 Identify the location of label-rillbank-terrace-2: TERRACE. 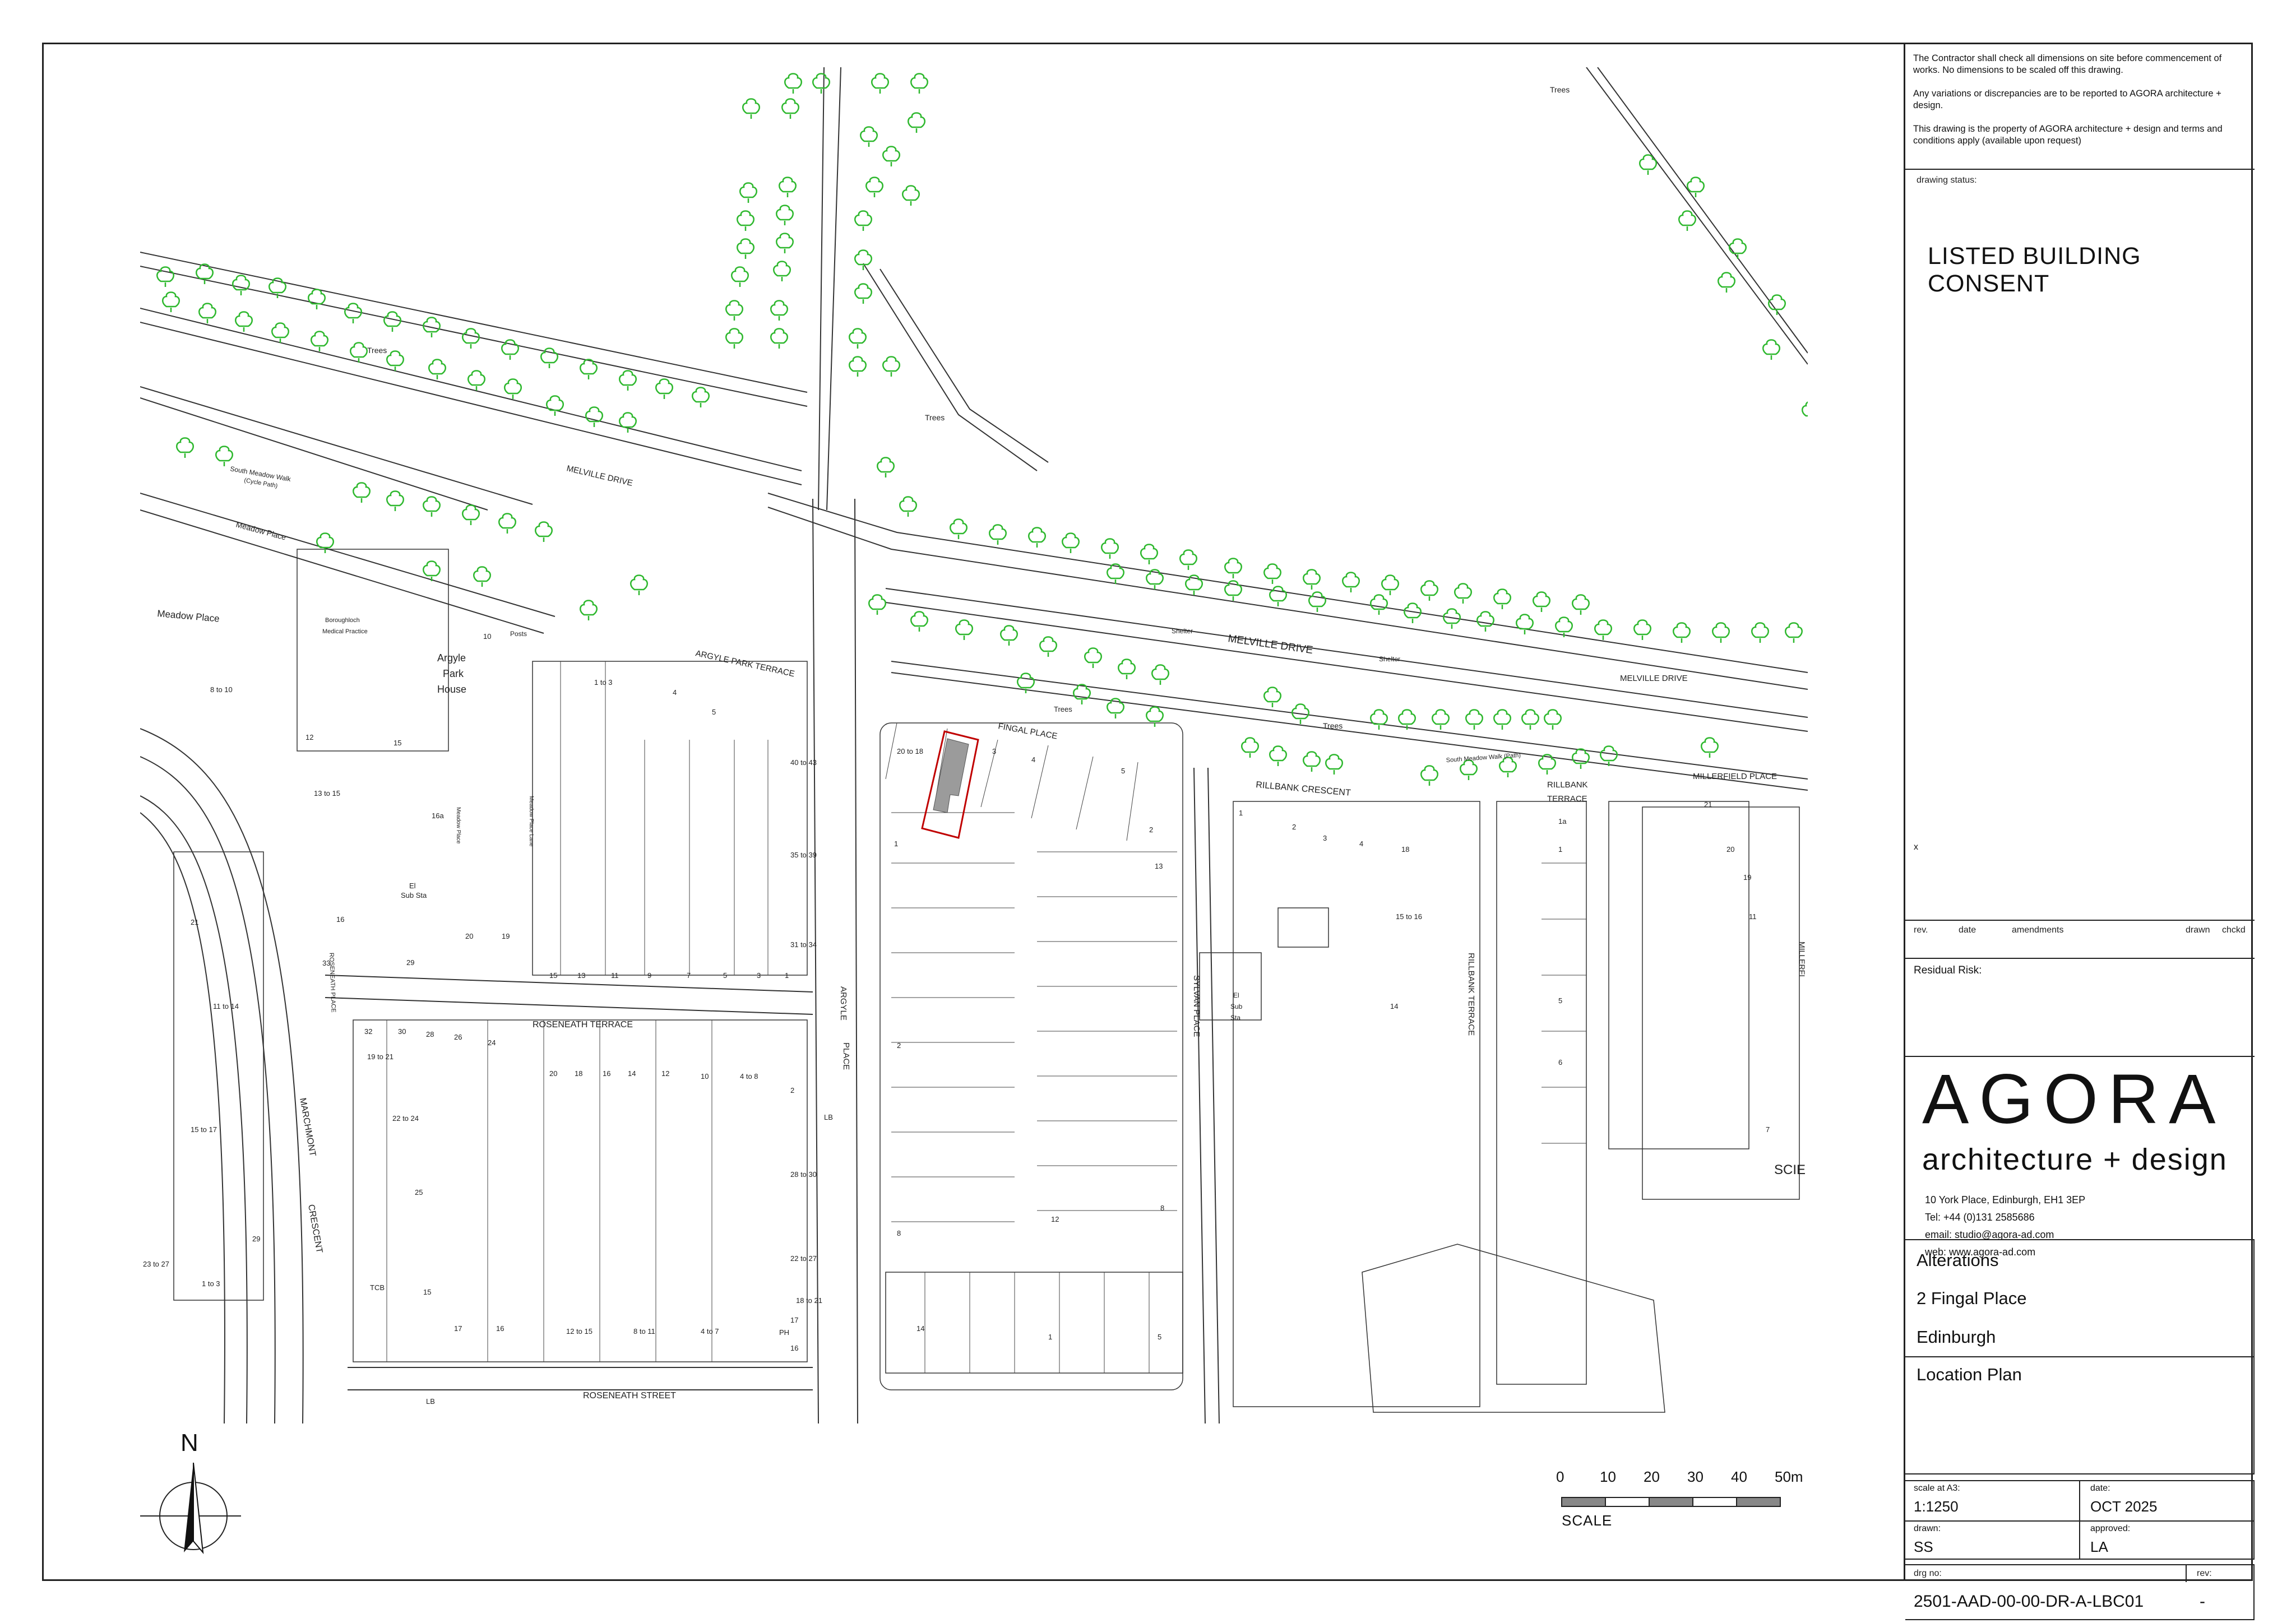
(1567, 799).